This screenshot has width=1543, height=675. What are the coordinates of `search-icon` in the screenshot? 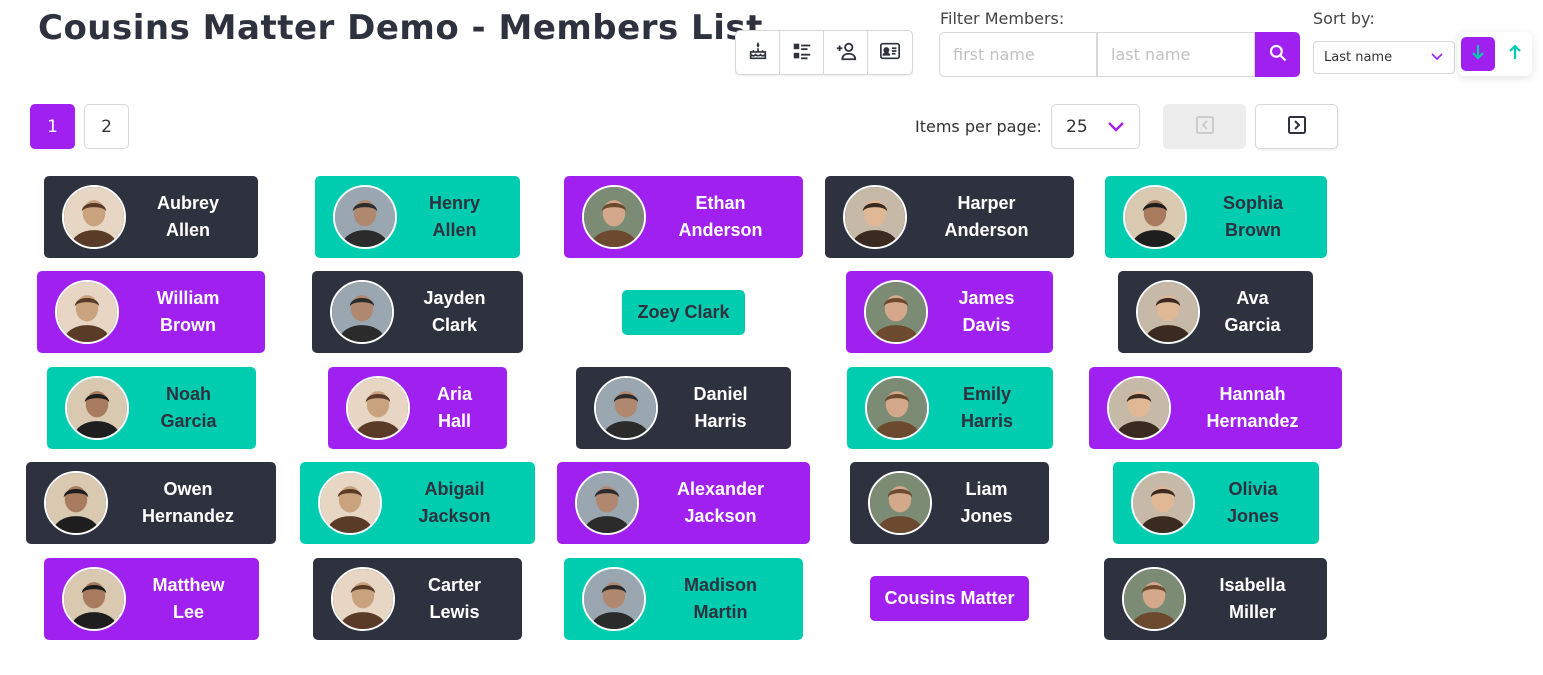 It's located at (1278, 55).